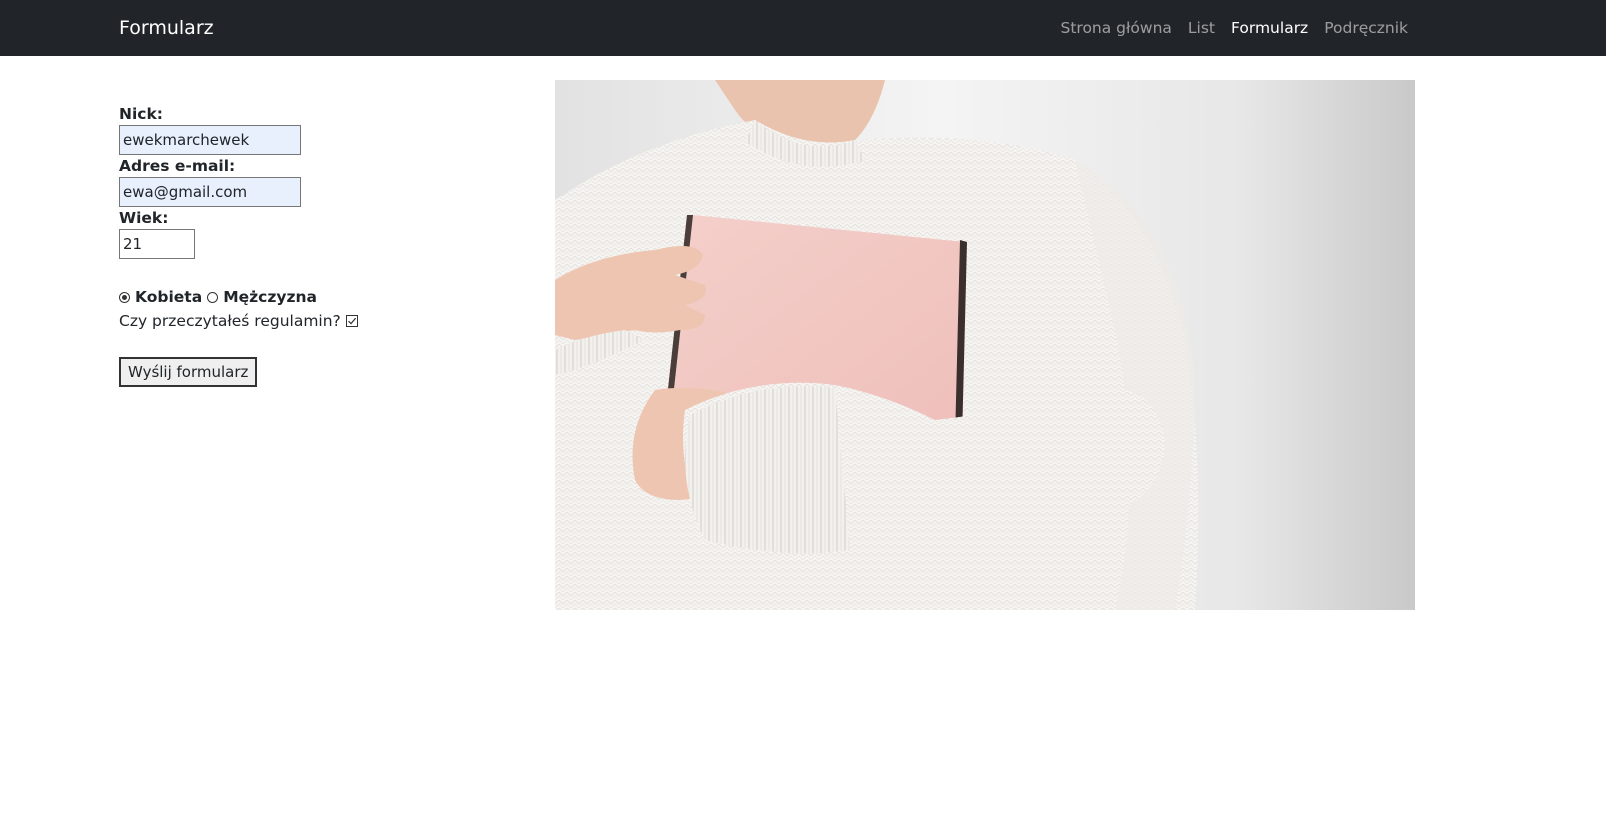 The height and width of the screenshot is (813, 1606). Describe the element at coordinates (144, 218) in the screenshot. I see `age-label: Wiek:` at that location.